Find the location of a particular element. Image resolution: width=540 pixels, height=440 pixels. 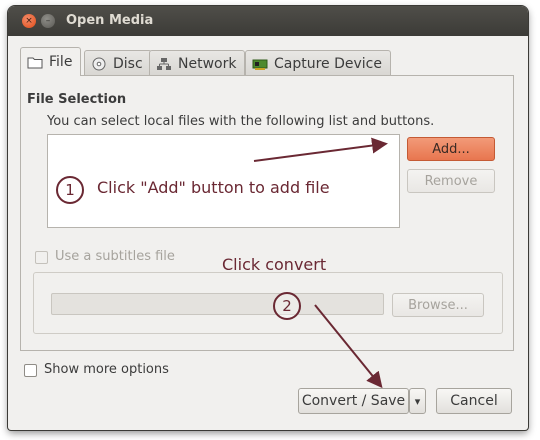

arrow-to-add-button is located at coordinates (320, 149).